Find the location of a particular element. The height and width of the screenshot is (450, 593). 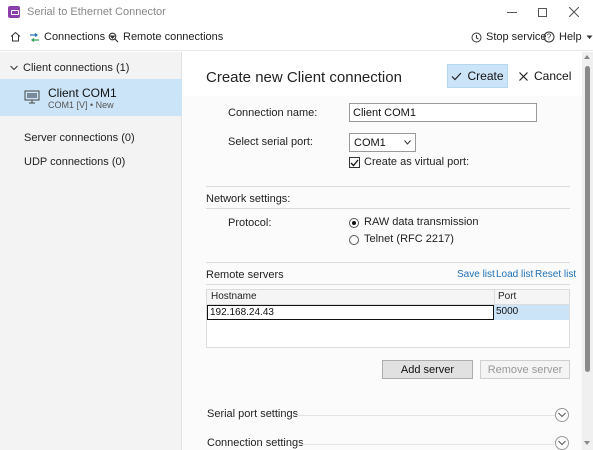

remove-server-button: Remove server is located at coordinates (525, 369).